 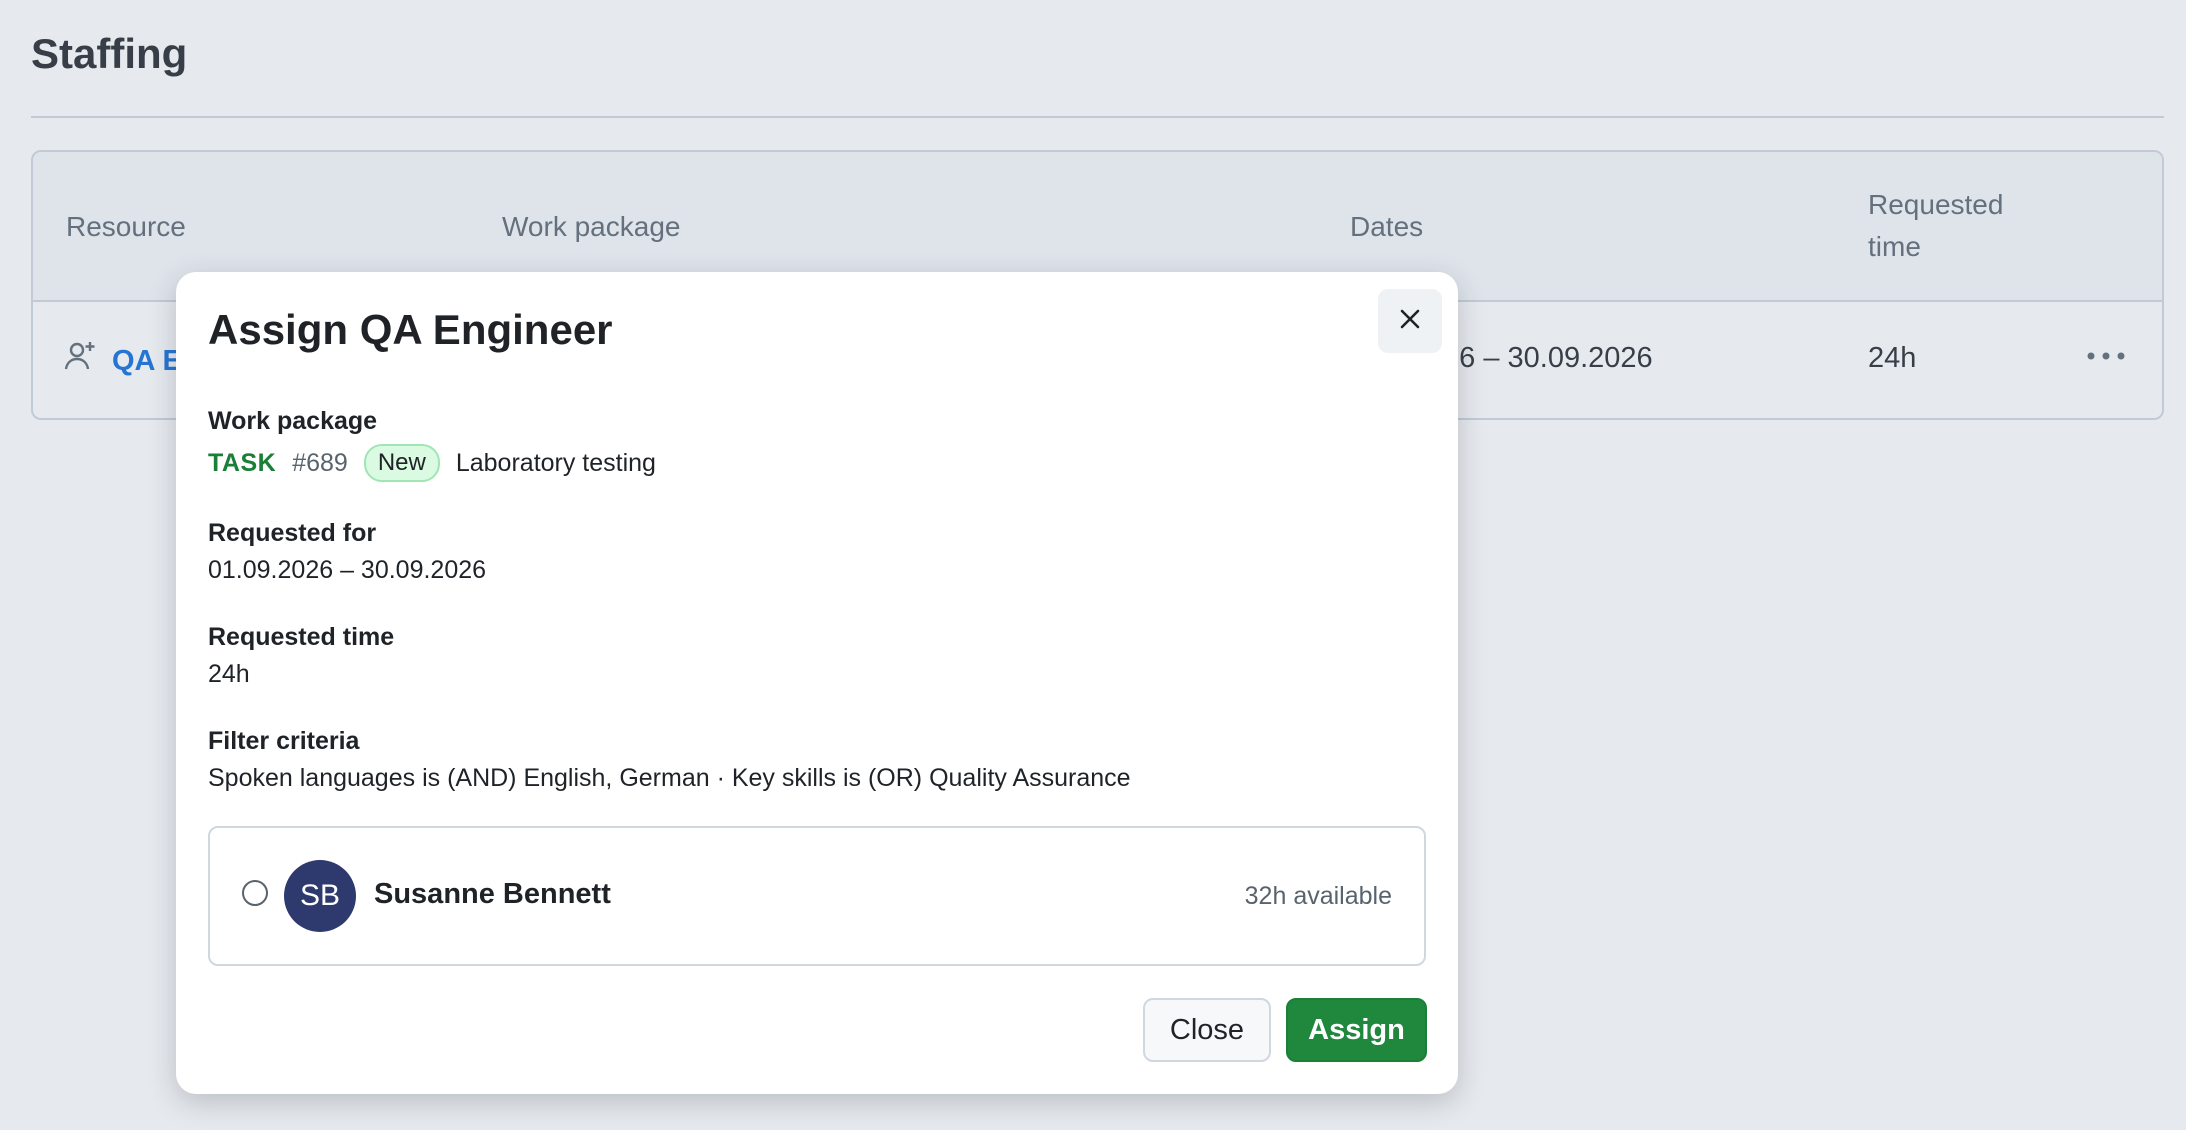 I want to click on requested-time-field: Requested time 24h, so click(x=301, y=656).